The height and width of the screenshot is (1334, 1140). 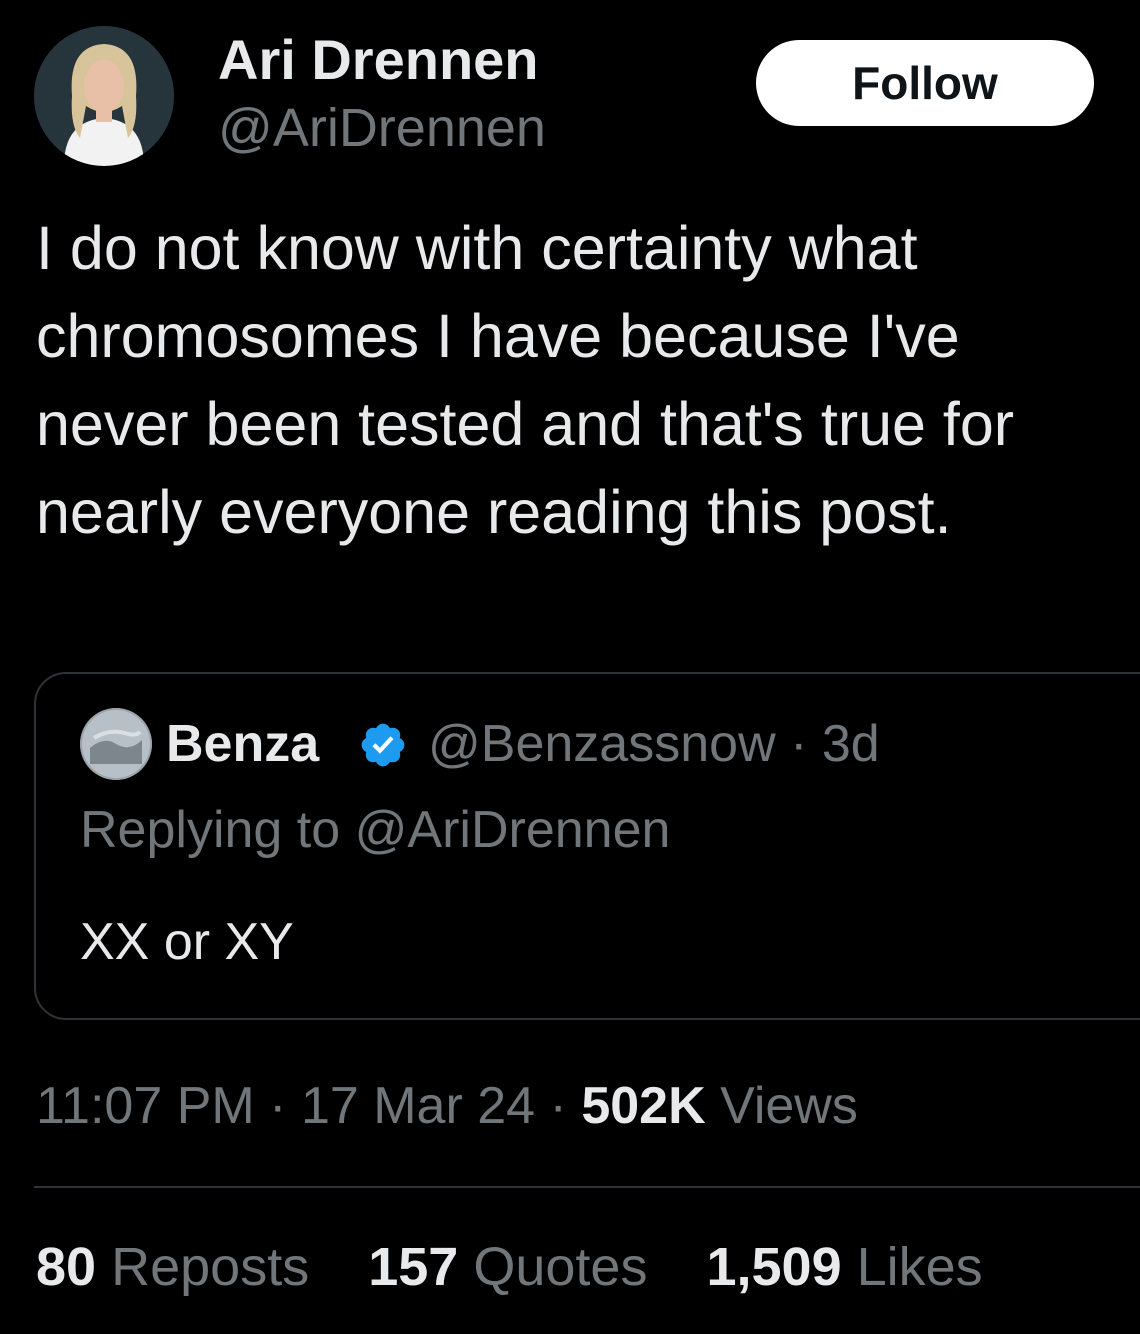 I want to click on views-label: Views, so click(x=789, y=1106).